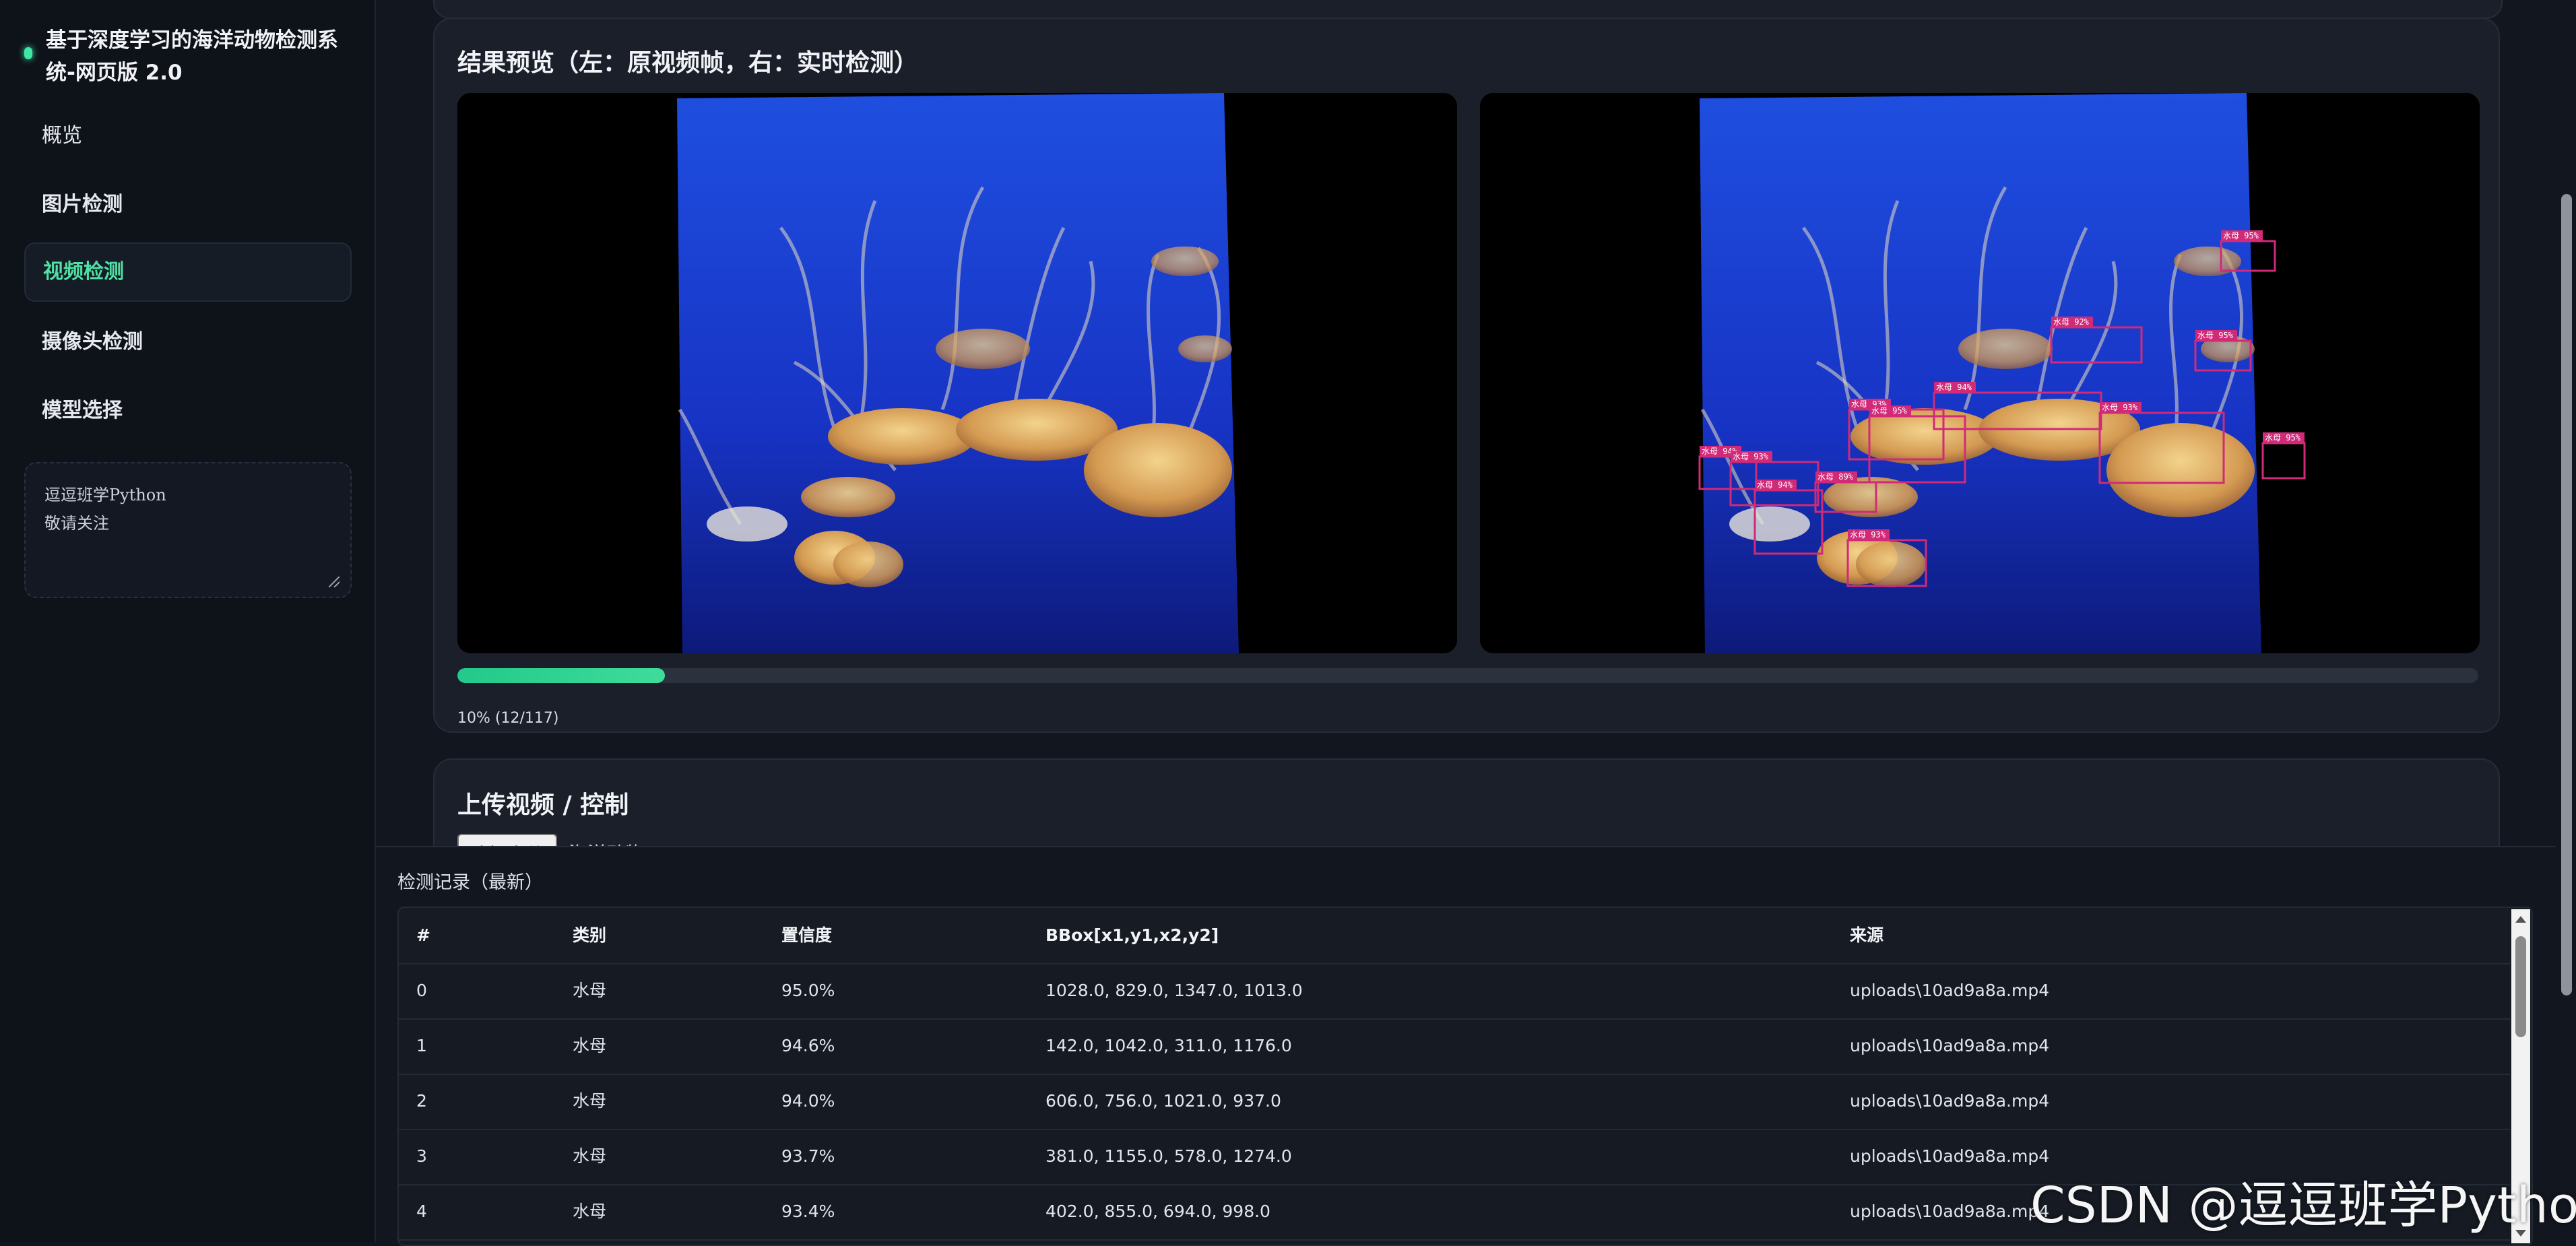 Image resolution: width=2576 pixels, height=1246 pixels. I want to click on cell-bbox: 1028.0, 829.0, 1347.0, 1013.0, so click(1174, 990).